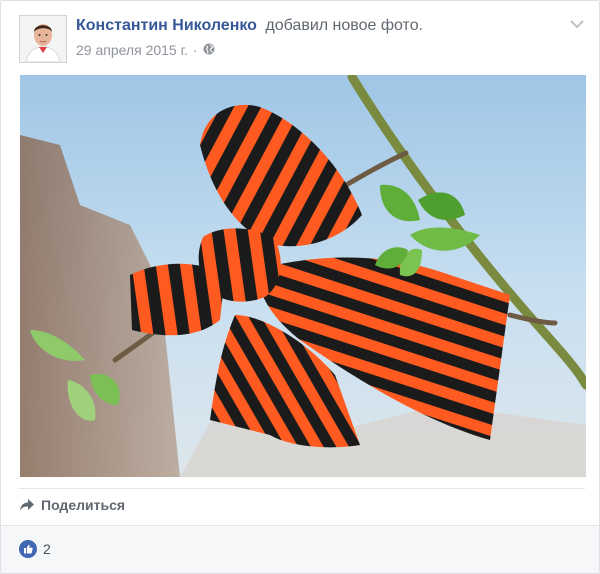 Image resolution: width=600 pixels, height=574 pixels. Describe the element at coordinates (132, 50) in the screenshot. I see `post-date: 29 апреля 2015 г.` at that location.